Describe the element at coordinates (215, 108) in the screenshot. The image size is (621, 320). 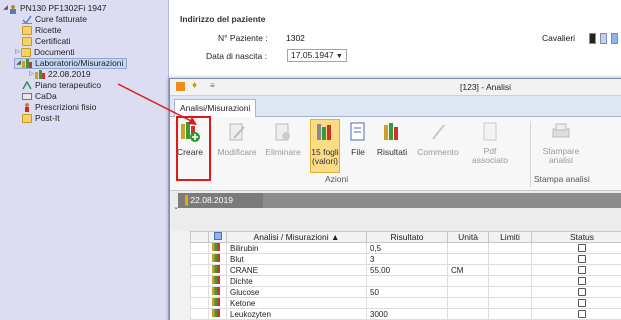
I see `tab-analisi-misurazioni: Analisi/Misurazioni` at that location.